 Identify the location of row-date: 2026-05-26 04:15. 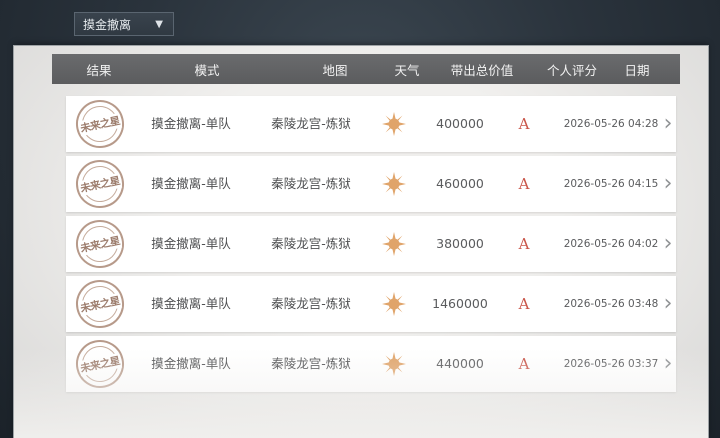
(611, 184).